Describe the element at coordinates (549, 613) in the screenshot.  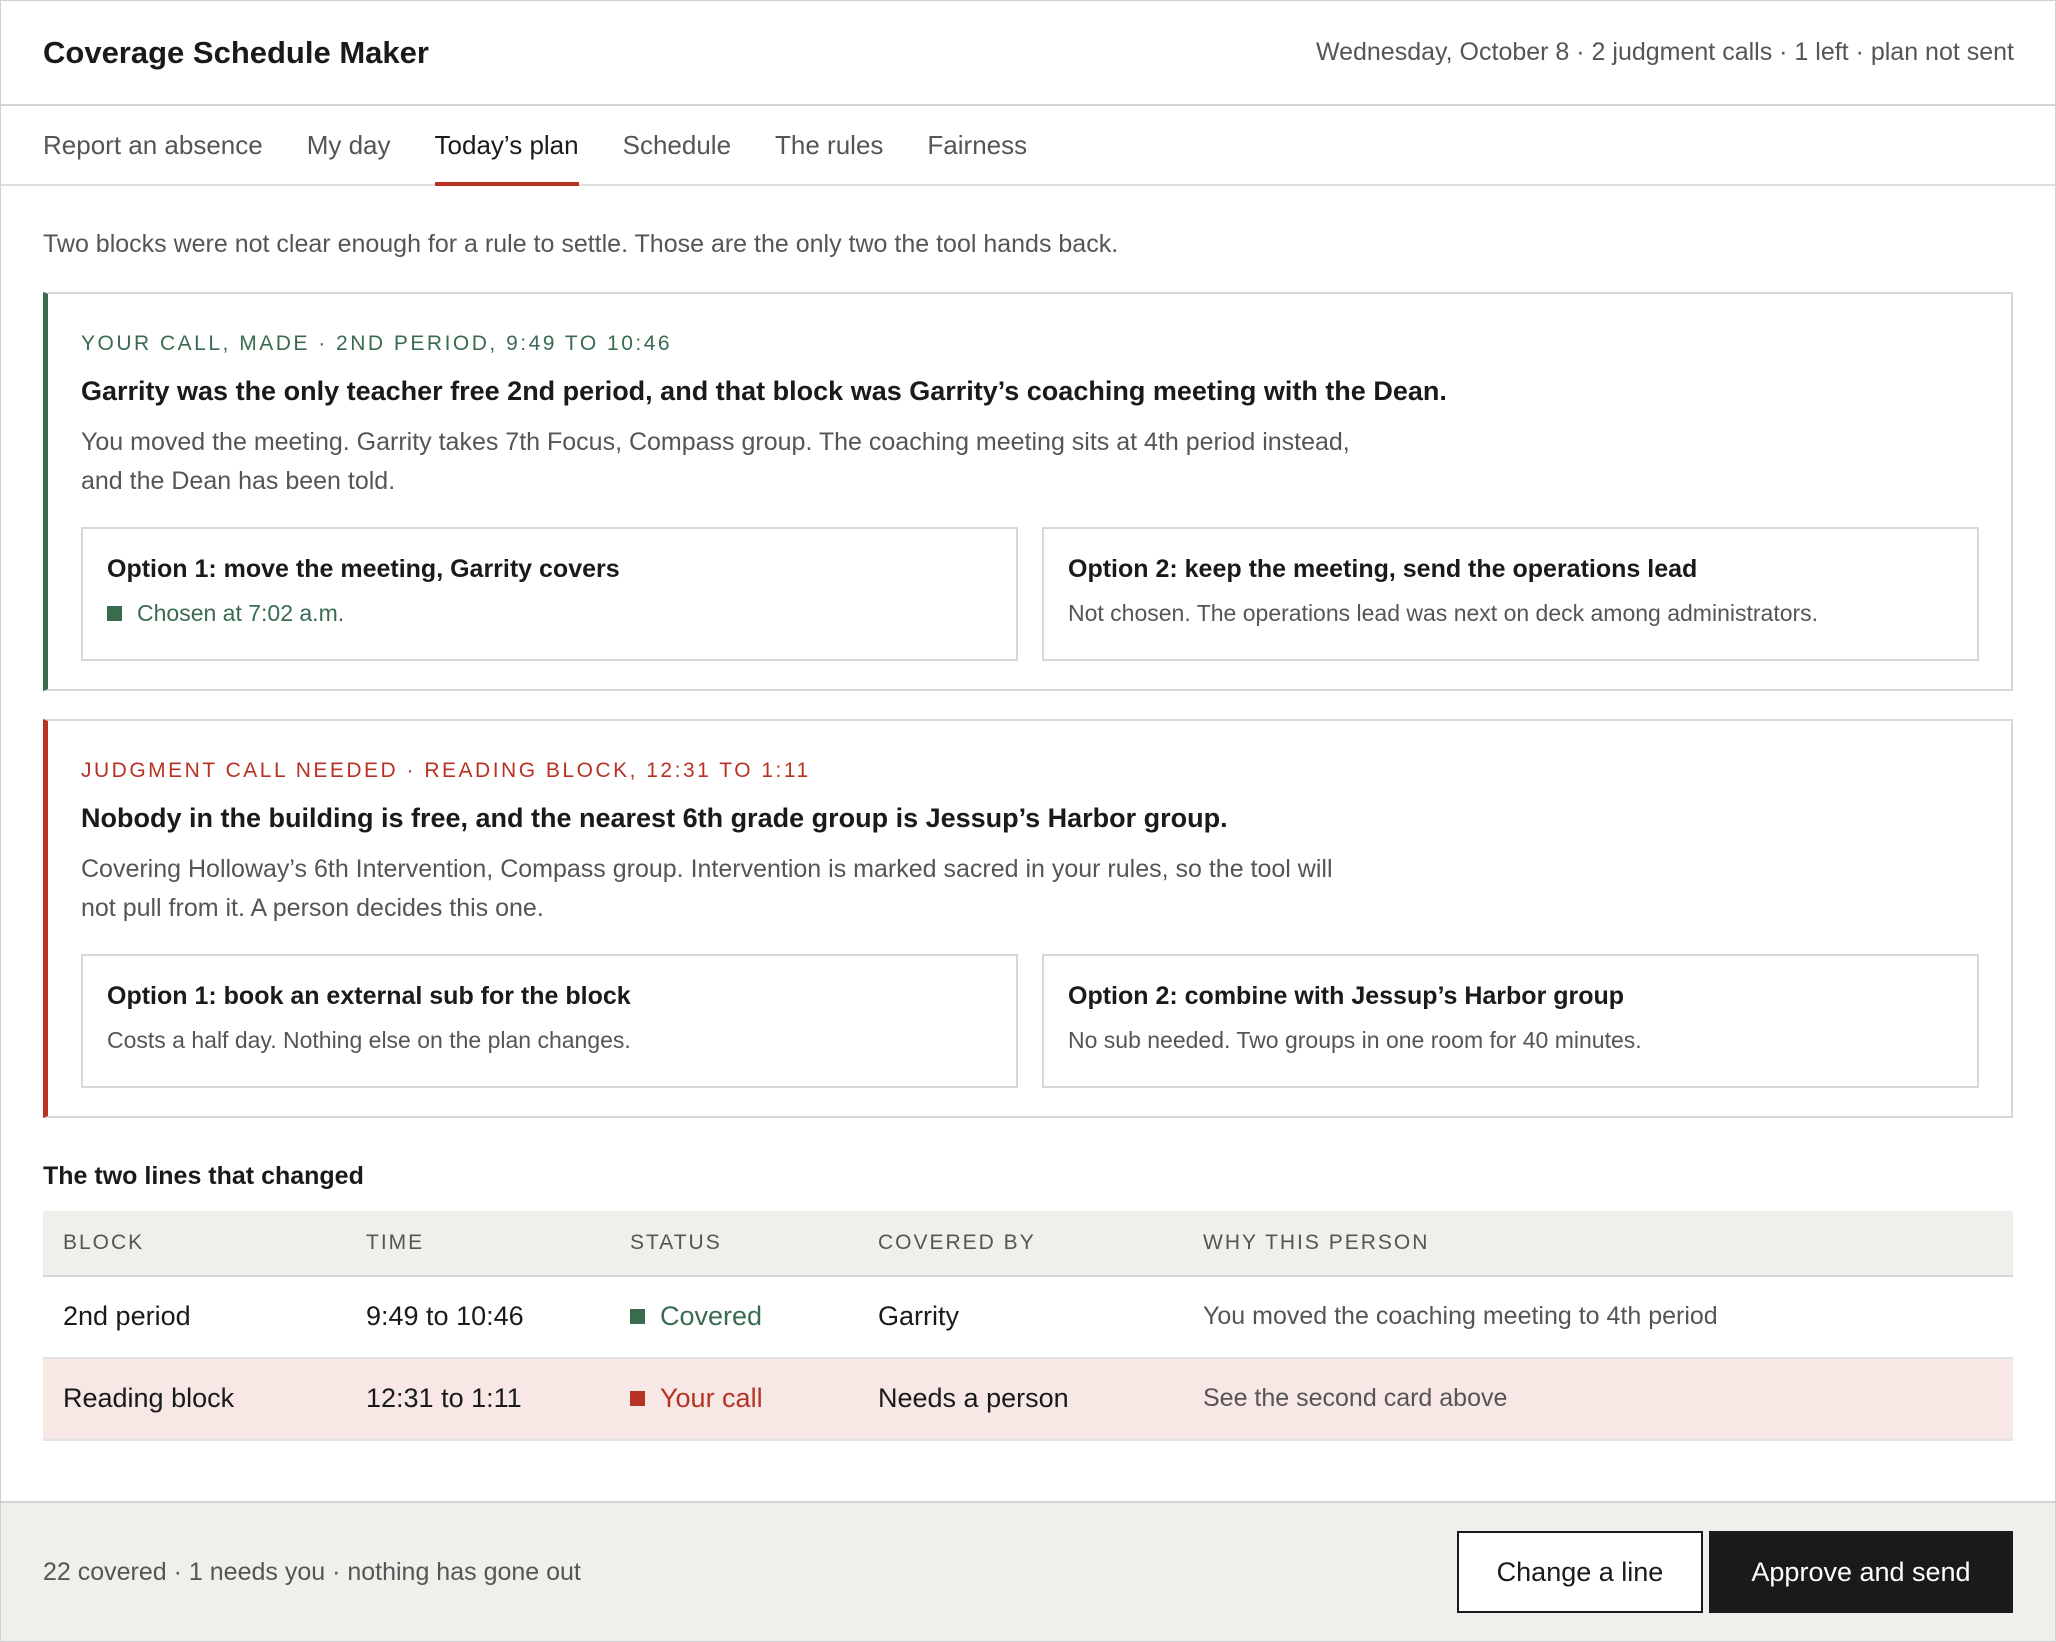
I see `chosen-indicator: Chosen at 7:02 a.m.` at that location.